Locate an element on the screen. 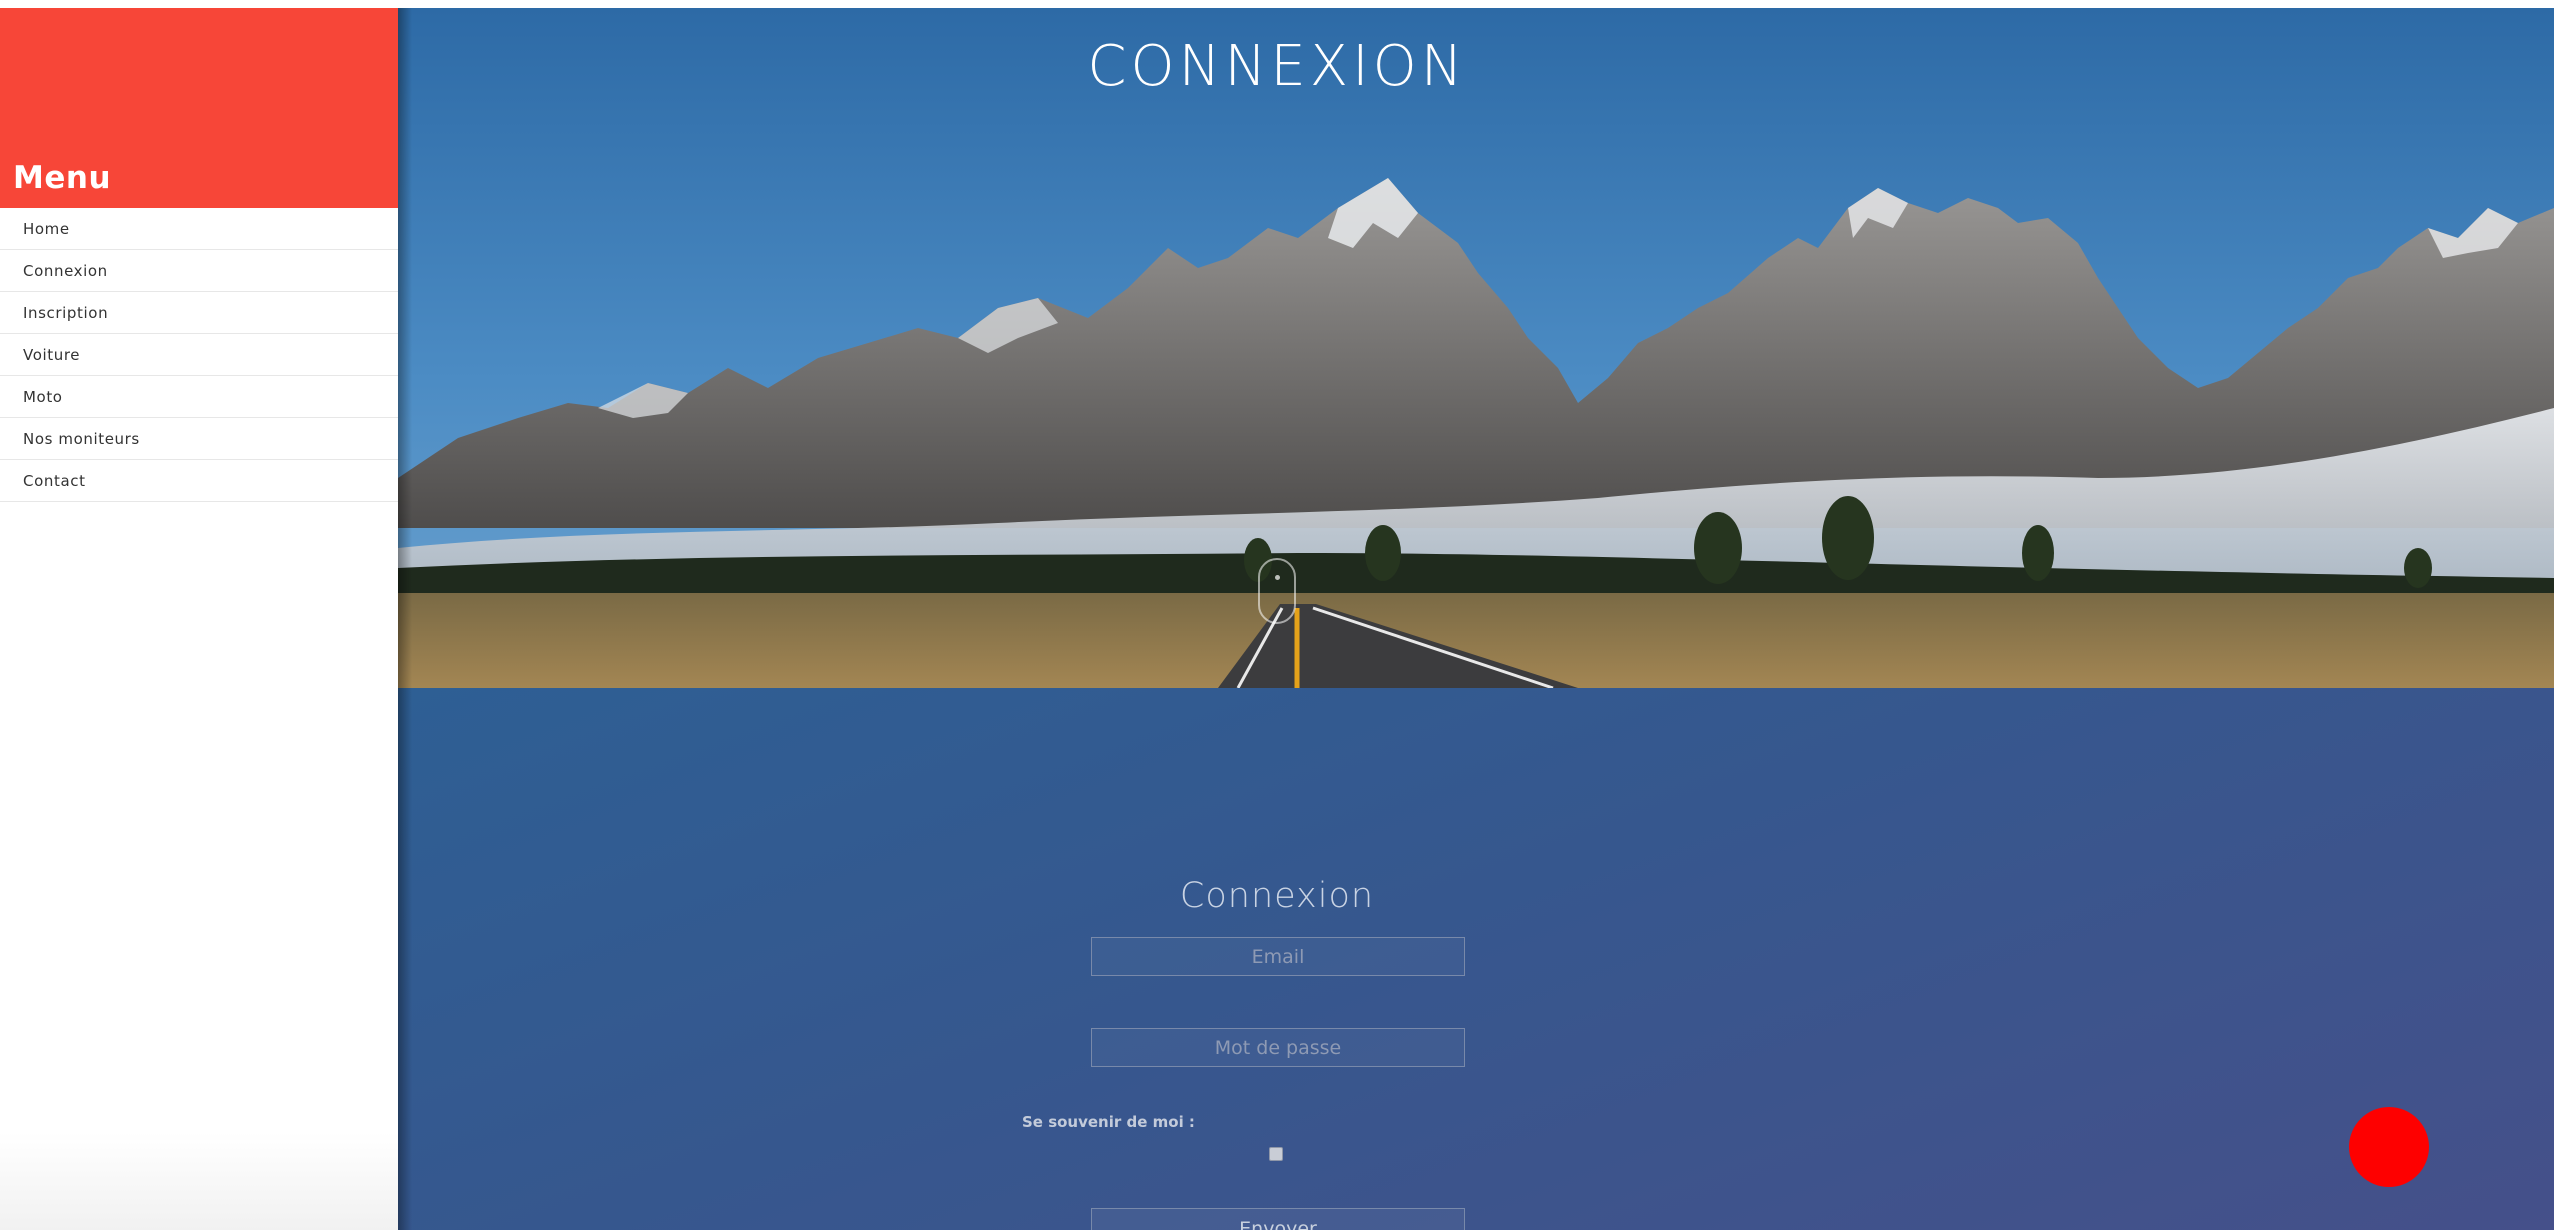 The height and width of the screenshot is (1230, 2554). submit-button: Envoyer is located at coordinates (1278, 1219).